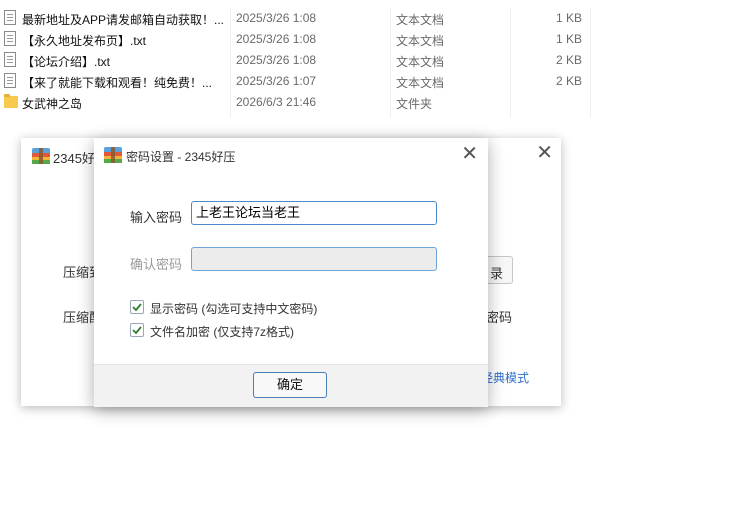 The height and width of the screenshot is (531, 746). I want to click on dialog-title: 密码设置 - 2345好压, so click(181, 157).